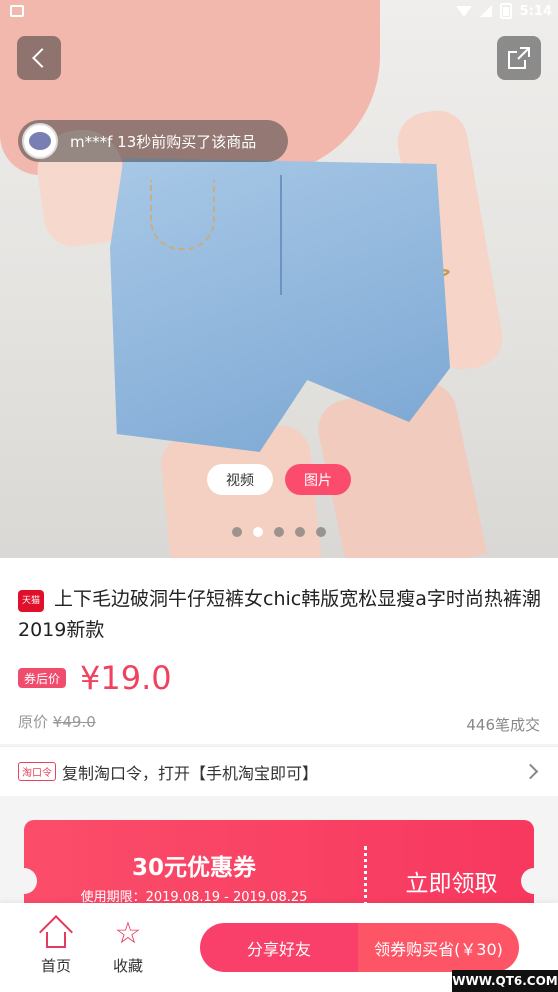  What do you see at coordinates (17, 11) in the screenshot?
I see `notification-icon` at bounding box center [17, 11].